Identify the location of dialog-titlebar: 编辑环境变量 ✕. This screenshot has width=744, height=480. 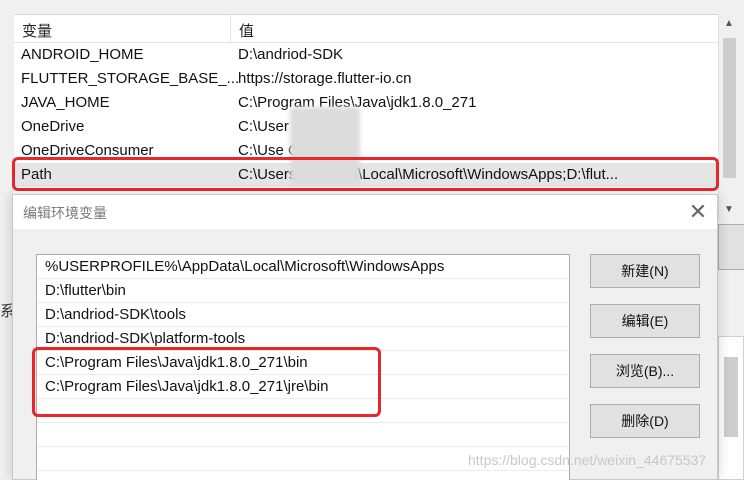
(365, 212).